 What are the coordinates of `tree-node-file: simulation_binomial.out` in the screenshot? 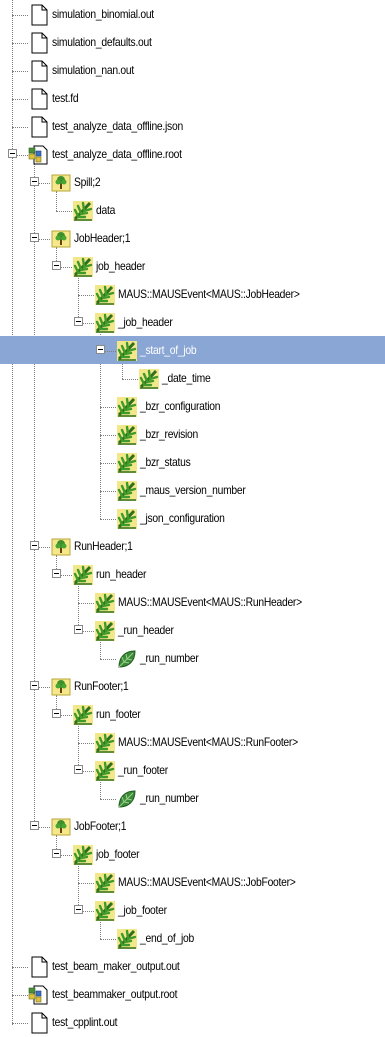 It's located at (192, 14).